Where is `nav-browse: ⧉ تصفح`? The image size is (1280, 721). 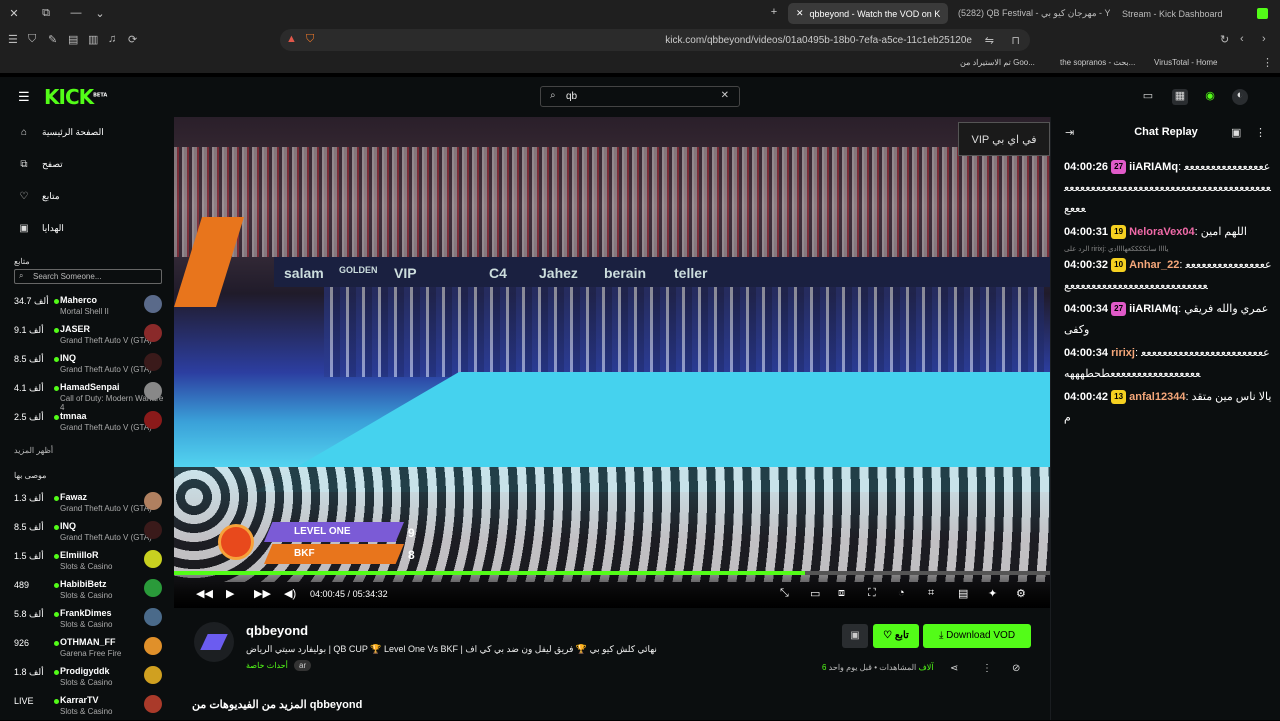
nav-browse: ⧉ تصفح is located at coordinates (40, 164).